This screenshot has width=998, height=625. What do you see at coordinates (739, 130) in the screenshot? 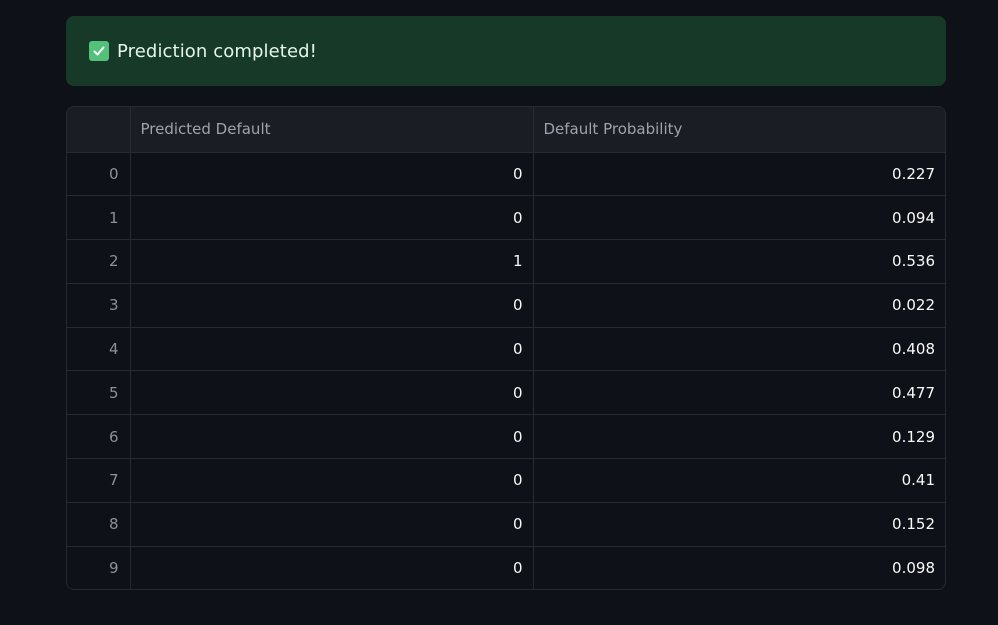
I see `default-probability-column-header: Default Probability` at bounding box center [739, 130].